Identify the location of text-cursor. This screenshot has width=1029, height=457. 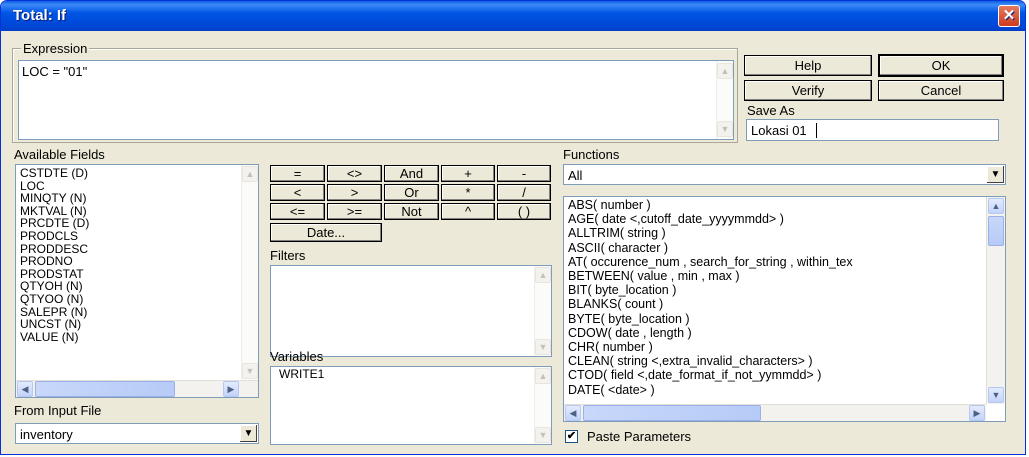
(816, 130).